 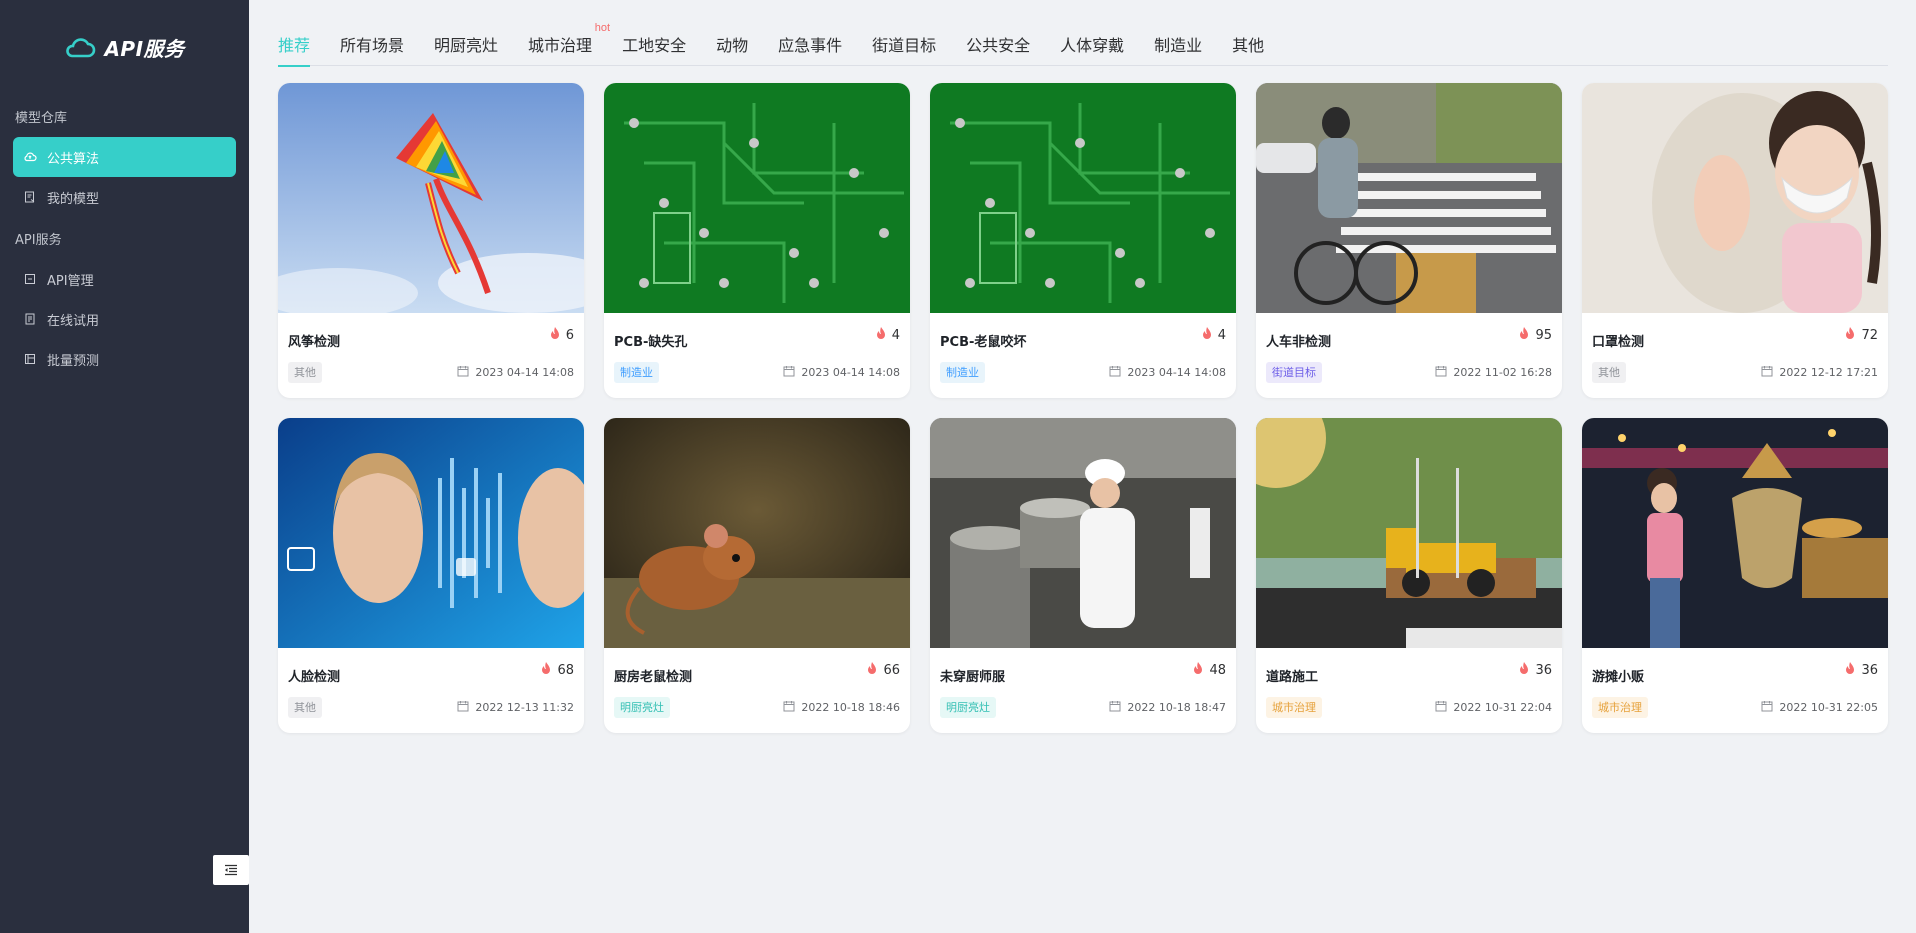 What do you see at coordinates (1083, 690) in the screenshot?
I see `card-info: 未穿厨师服 48 明厨亮灶 2022 10-18 18:47` at bounding box center [1083, 690].